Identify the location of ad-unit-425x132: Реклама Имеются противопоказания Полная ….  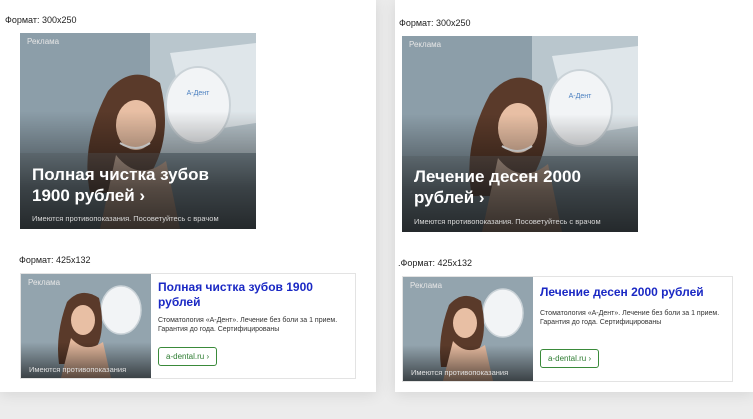
(188, 326).